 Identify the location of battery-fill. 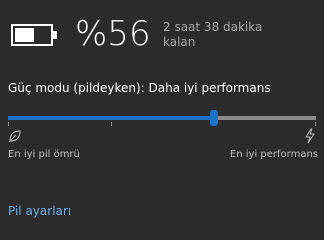
(24, 35).